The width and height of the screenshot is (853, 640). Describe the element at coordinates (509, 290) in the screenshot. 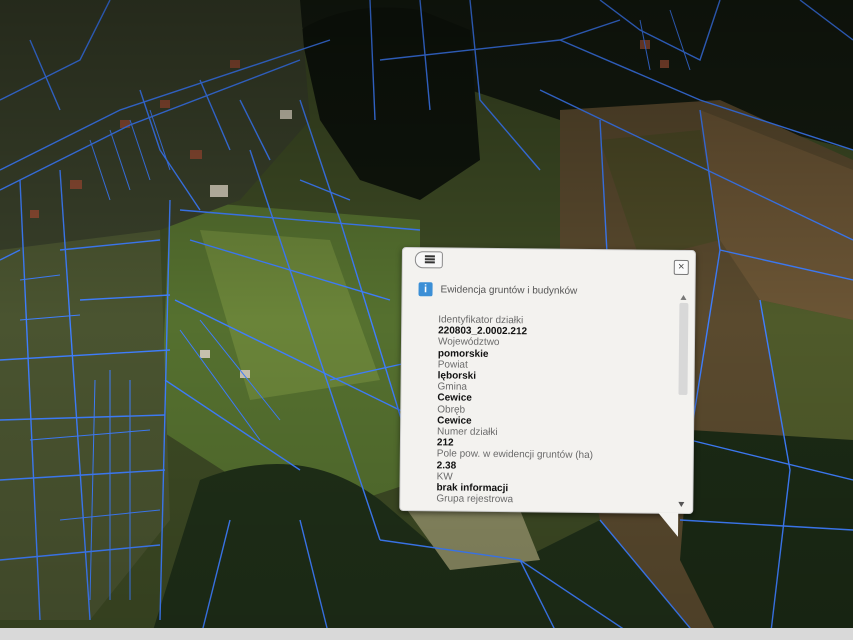

I see `popup-title: Ewidencja gruntów i budynków` at that location.